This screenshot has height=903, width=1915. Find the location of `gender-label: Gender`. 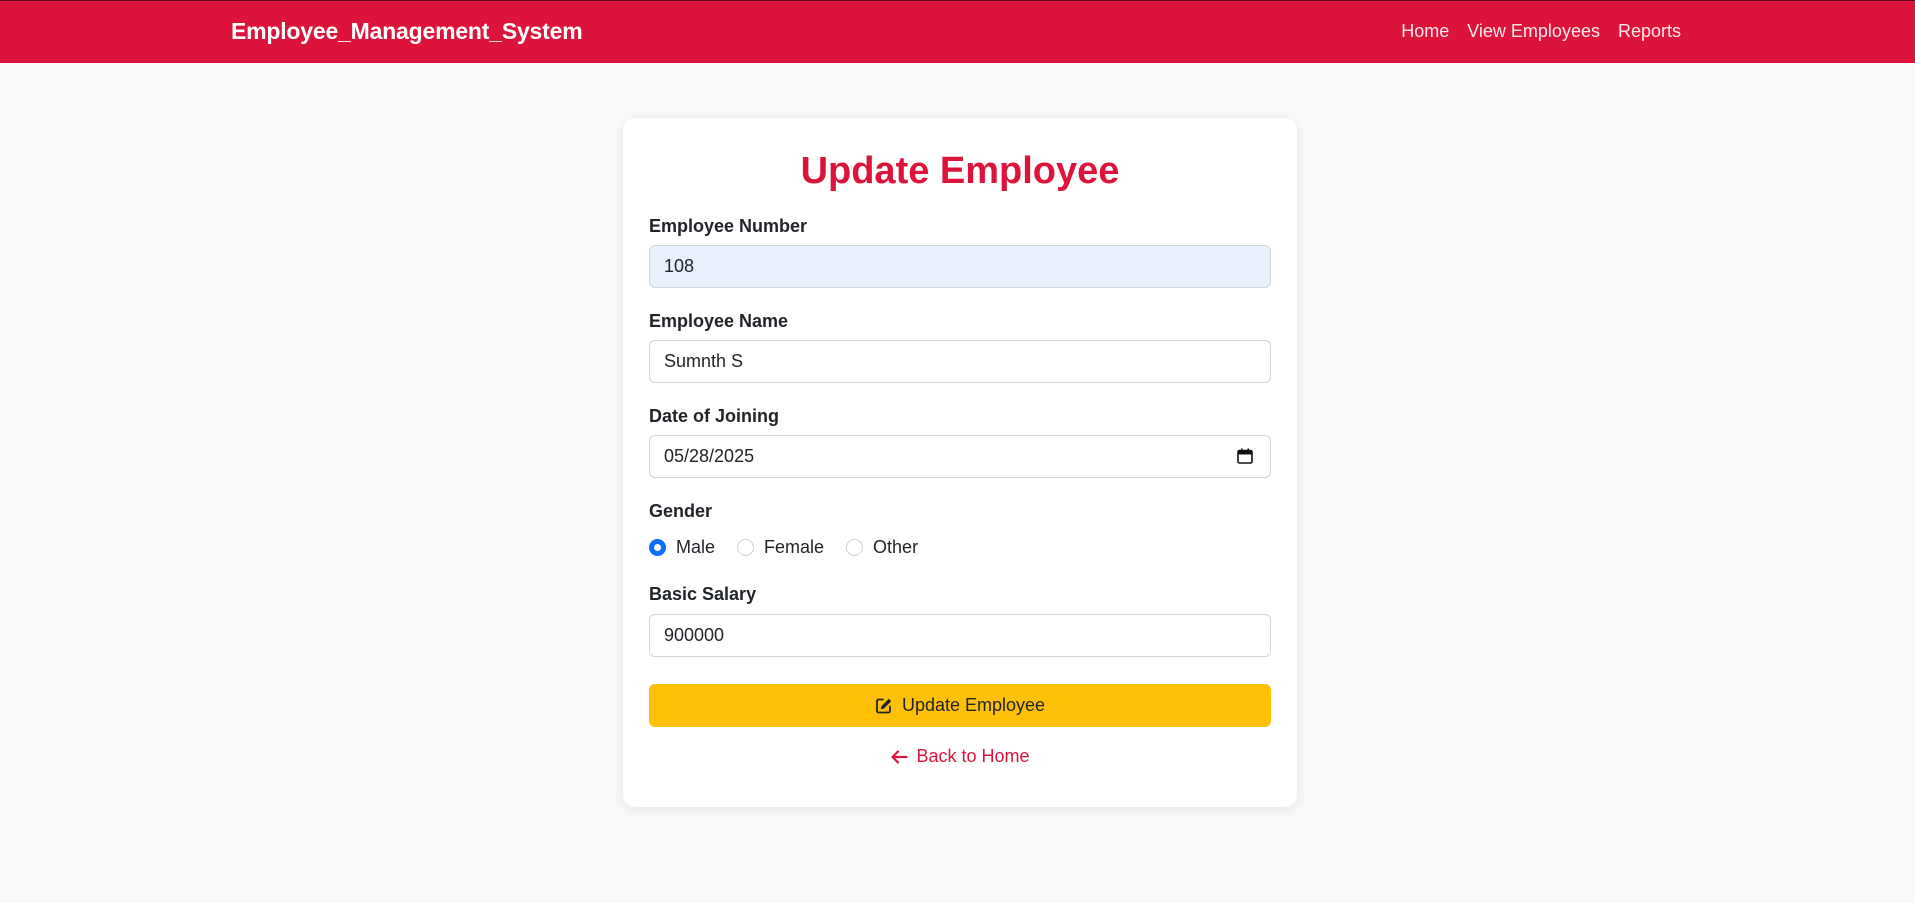

gender-label: Gender is located at coordinates (681, 511).